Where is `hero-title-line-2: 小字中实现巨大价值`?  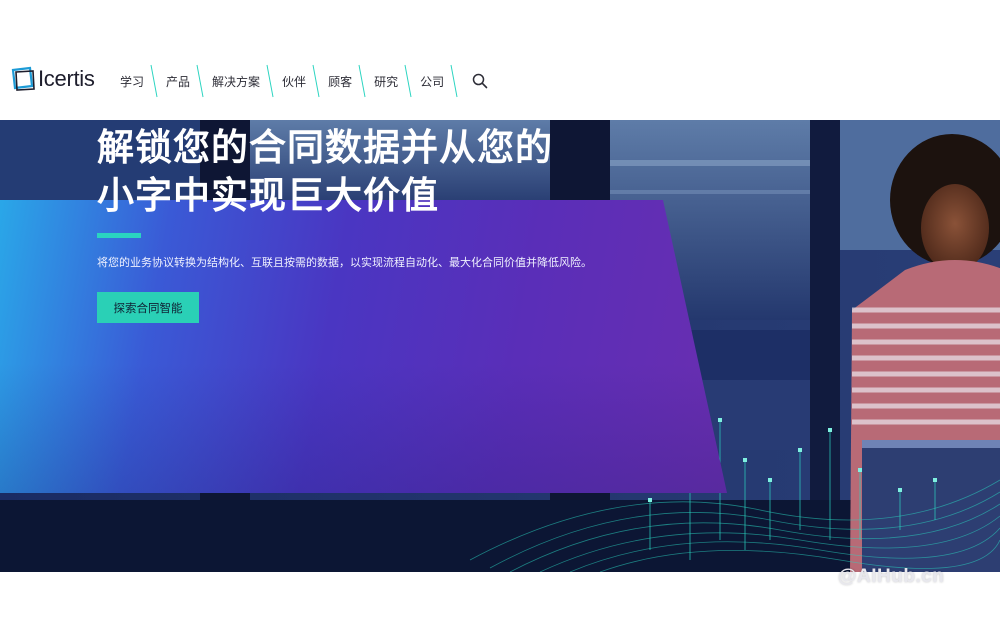 hero-title-line-2: 小字中实现巨大价值 is located at coordinates (268, 195).